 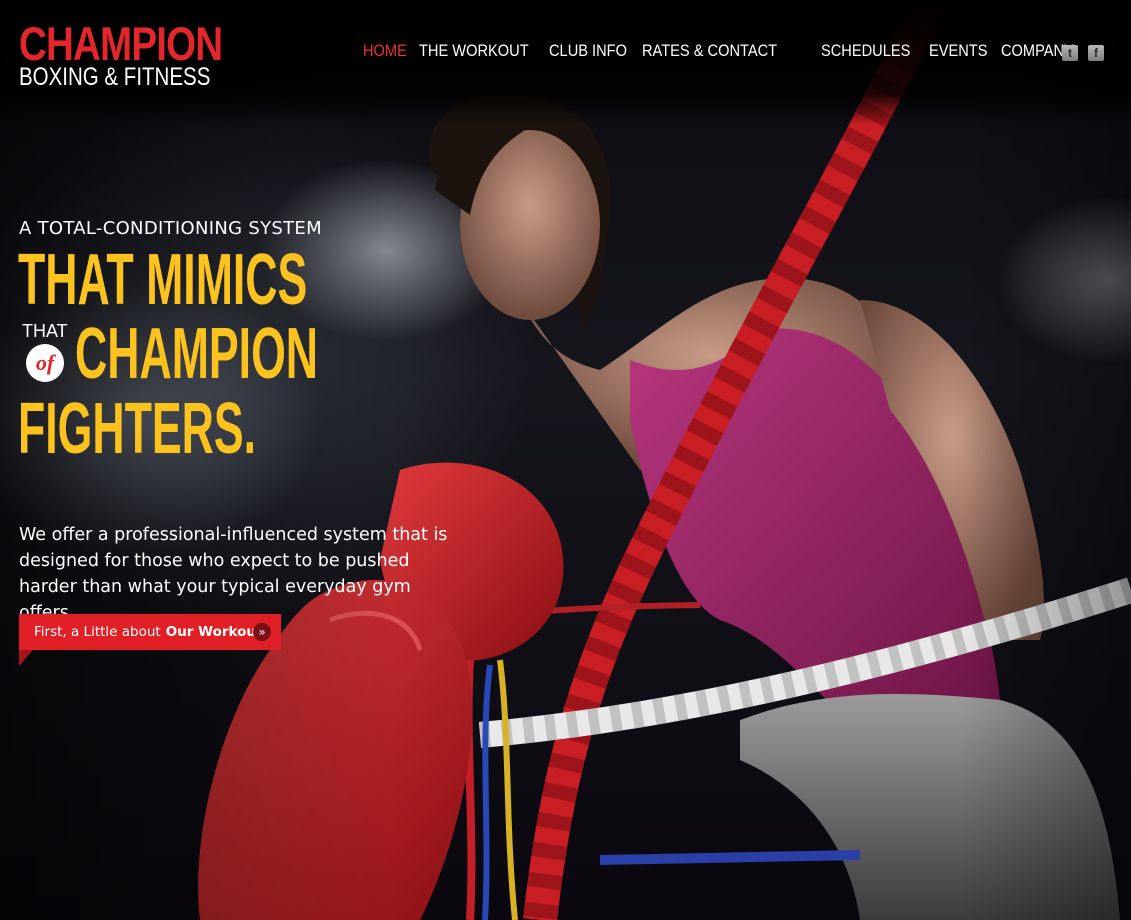 I want to click on hero-headline-line3: FIGHTERS., so click(x=137, y=429).